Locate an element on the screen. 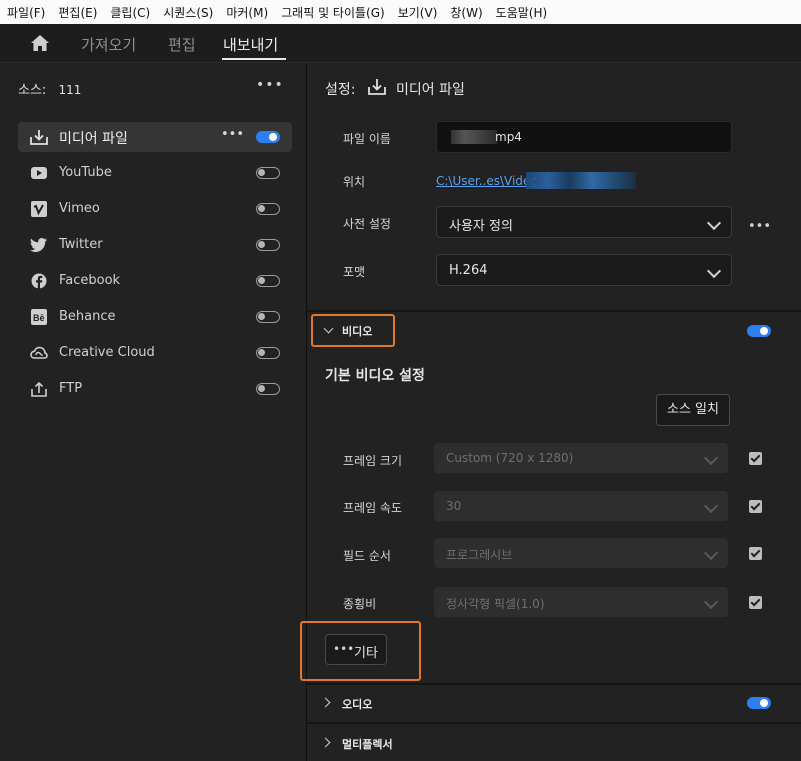  filename-label: 파일 이름 is located at coordinates (367, 139).